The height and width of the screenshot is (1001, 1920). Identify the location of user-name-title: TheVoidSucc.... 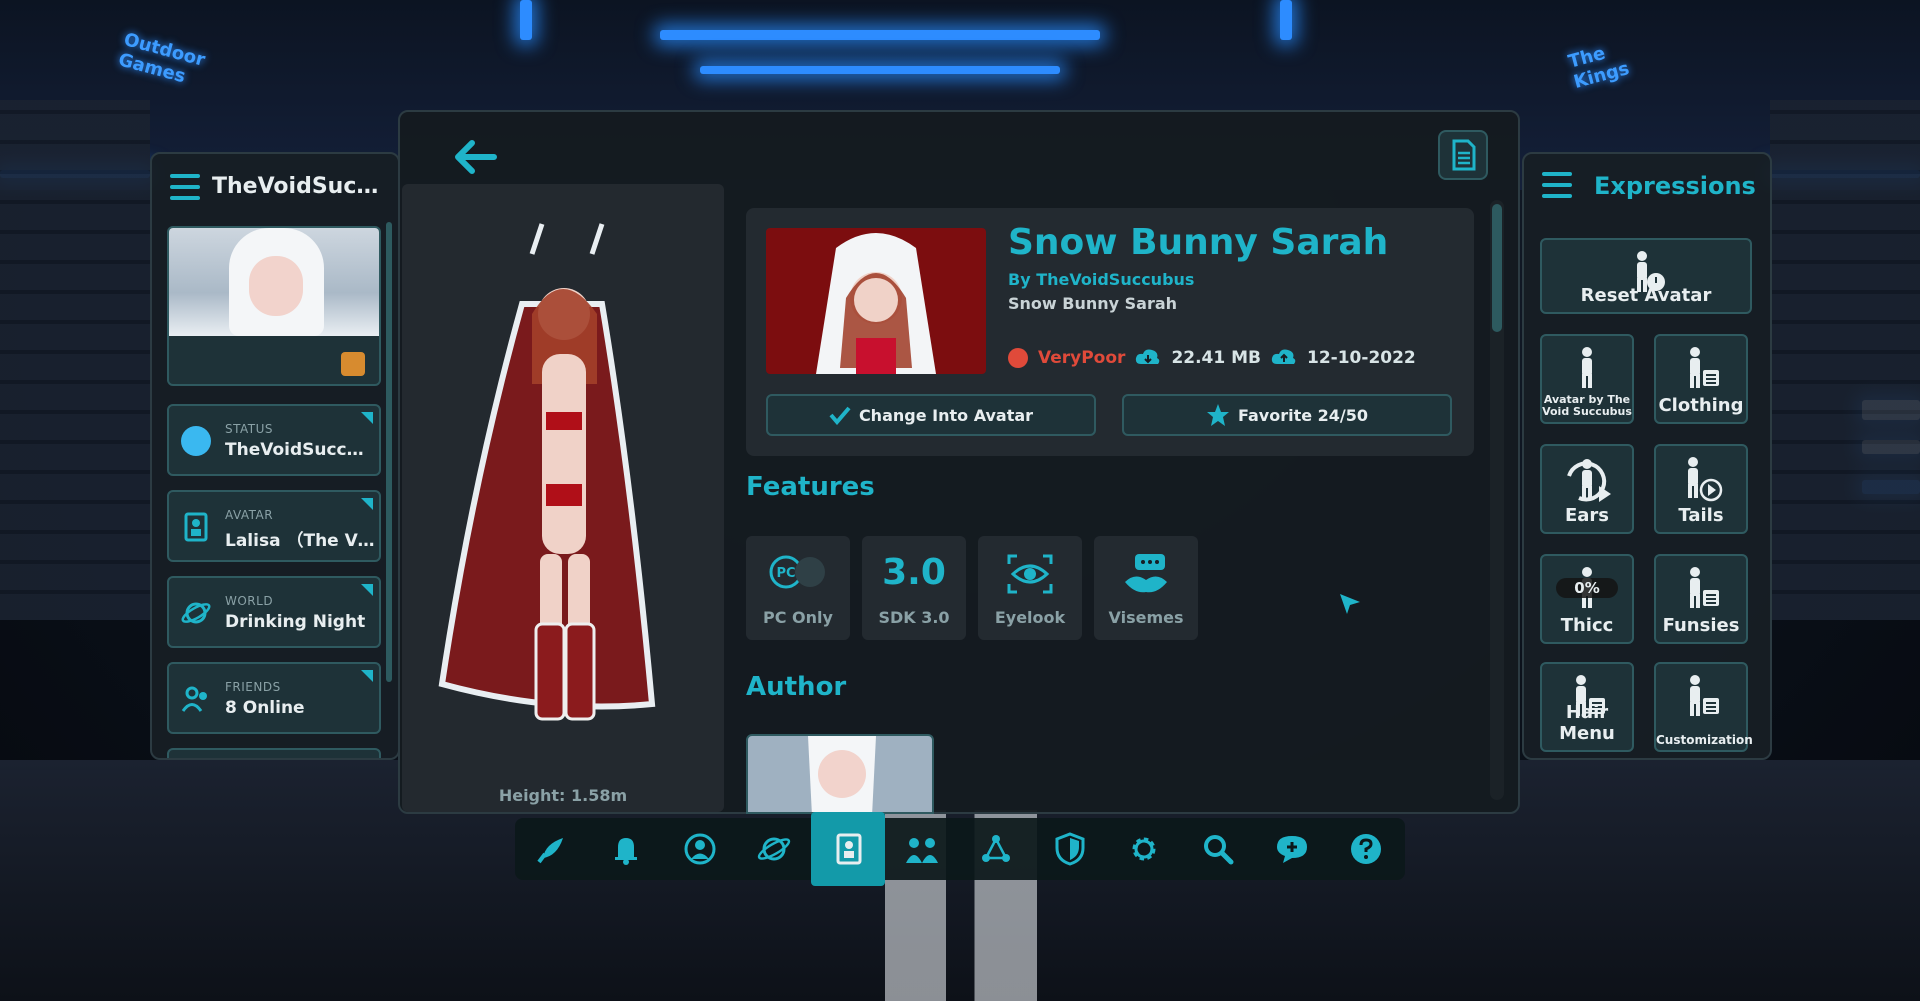
(299, 186).